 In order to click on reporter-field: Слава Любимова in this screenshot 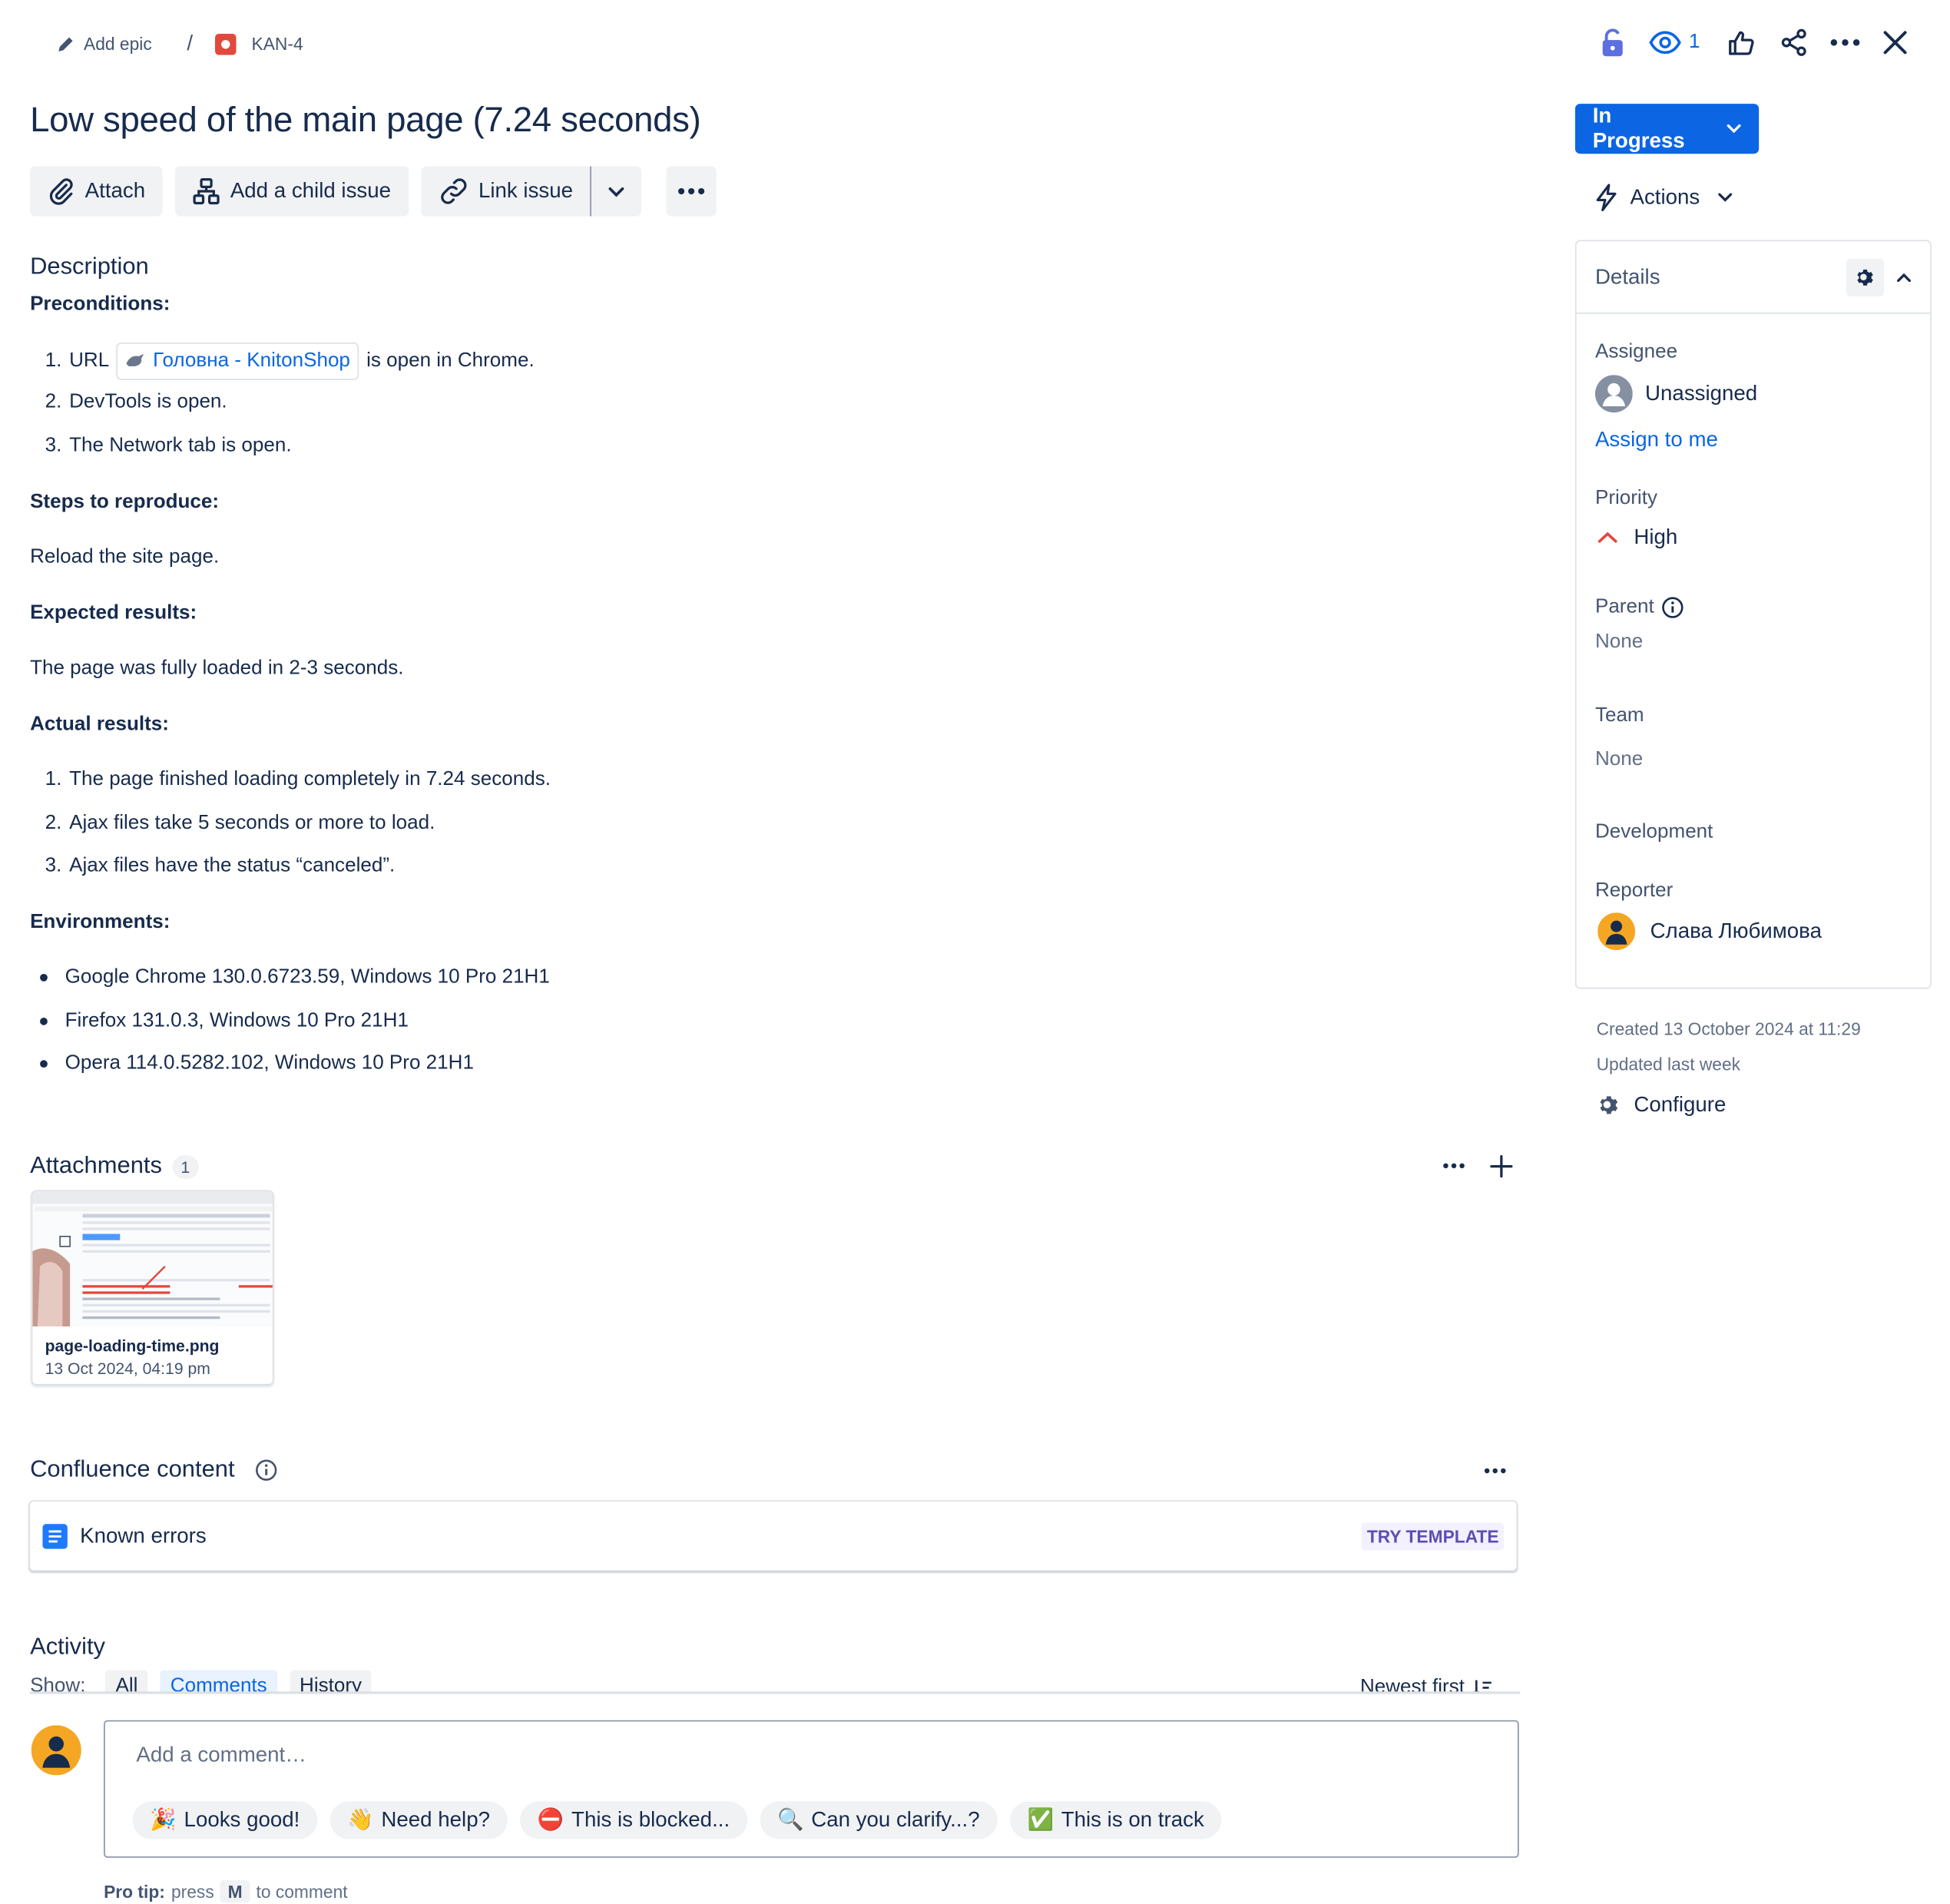, I will do `click(1709, 931)`.